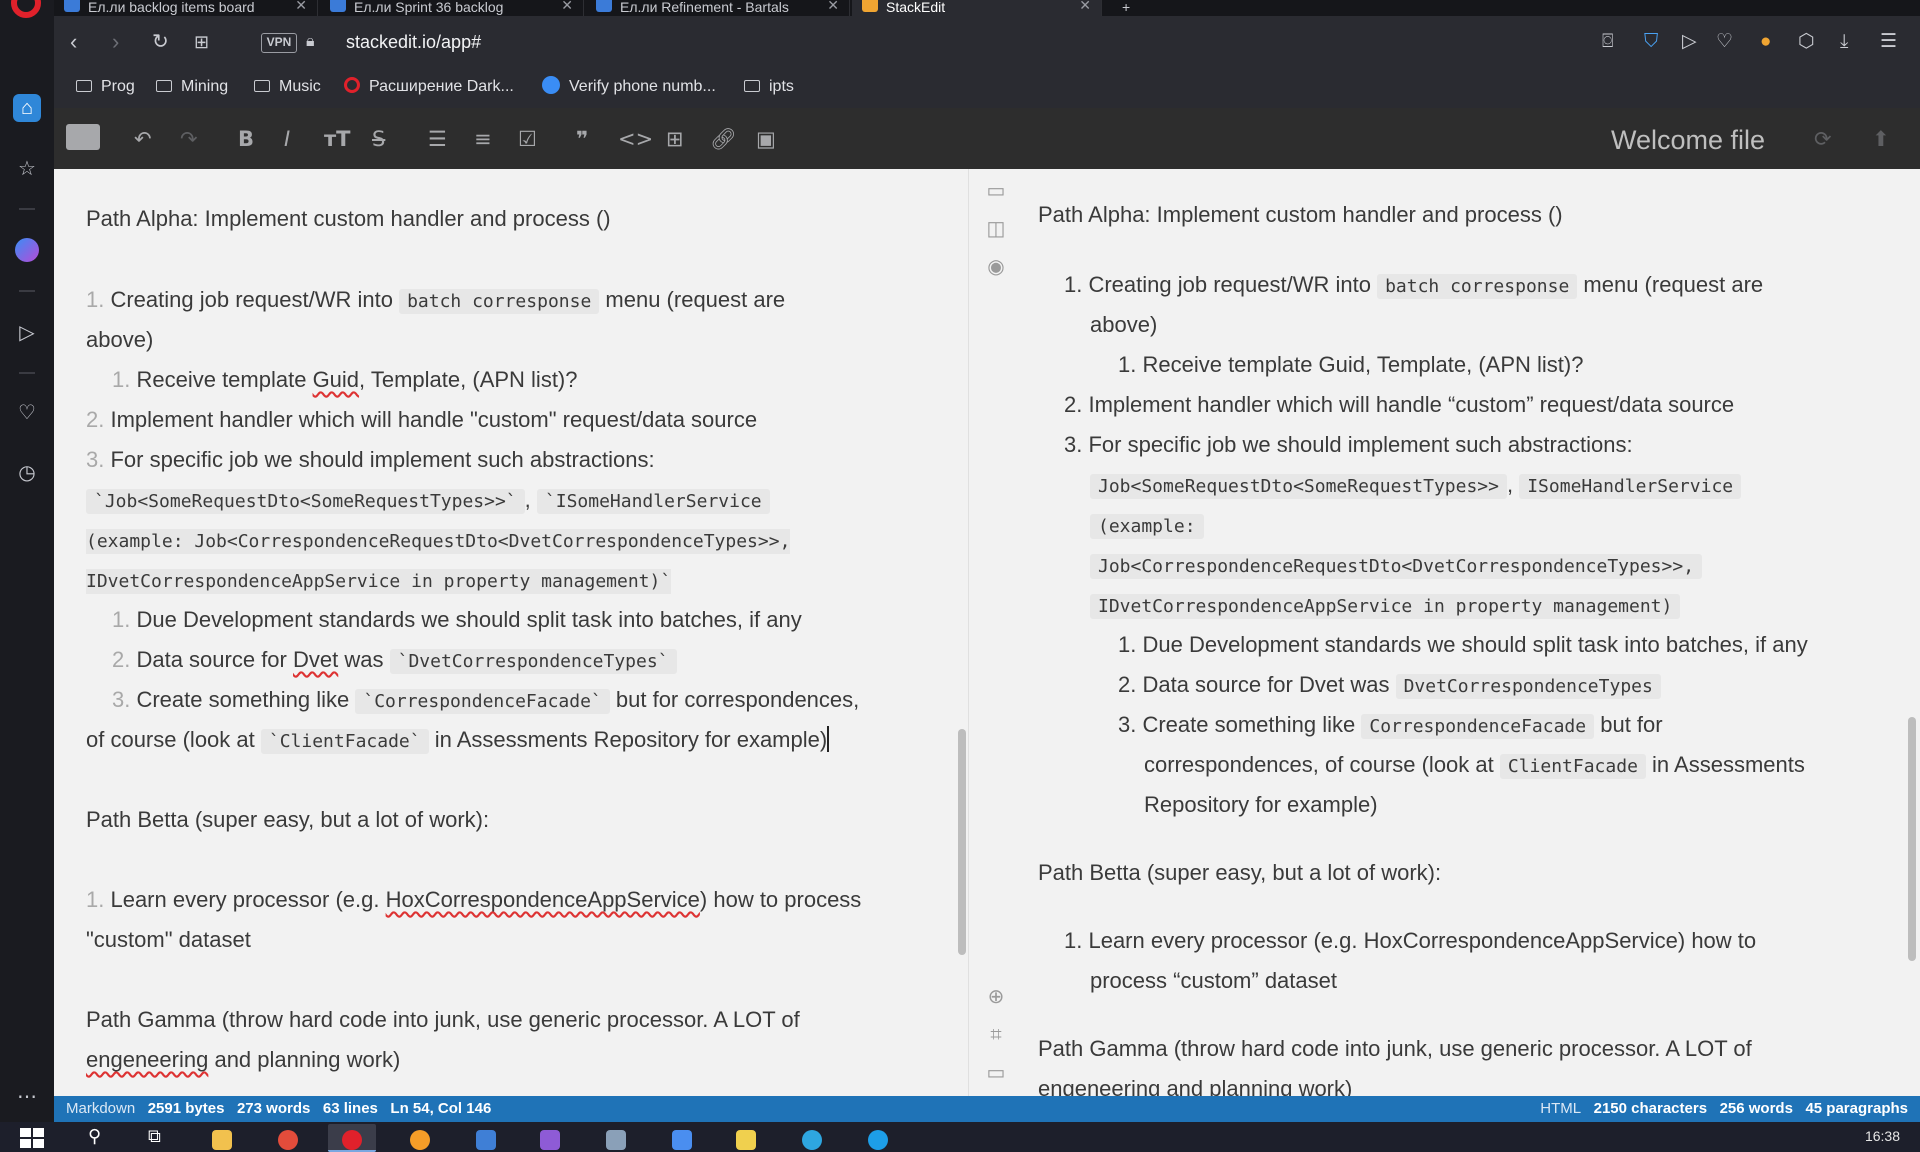 The image size is (1920, 1152). I want to click on skype-app, so click(878, 1138).